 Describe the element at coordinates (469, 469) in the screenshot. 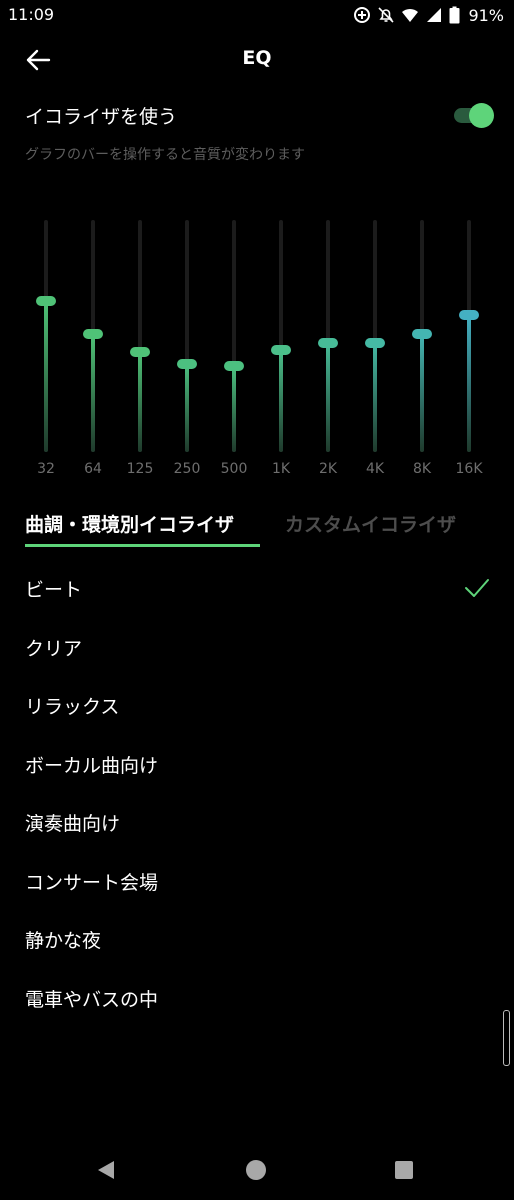

I see `eq-band-frequency-label: 16K` at that location.